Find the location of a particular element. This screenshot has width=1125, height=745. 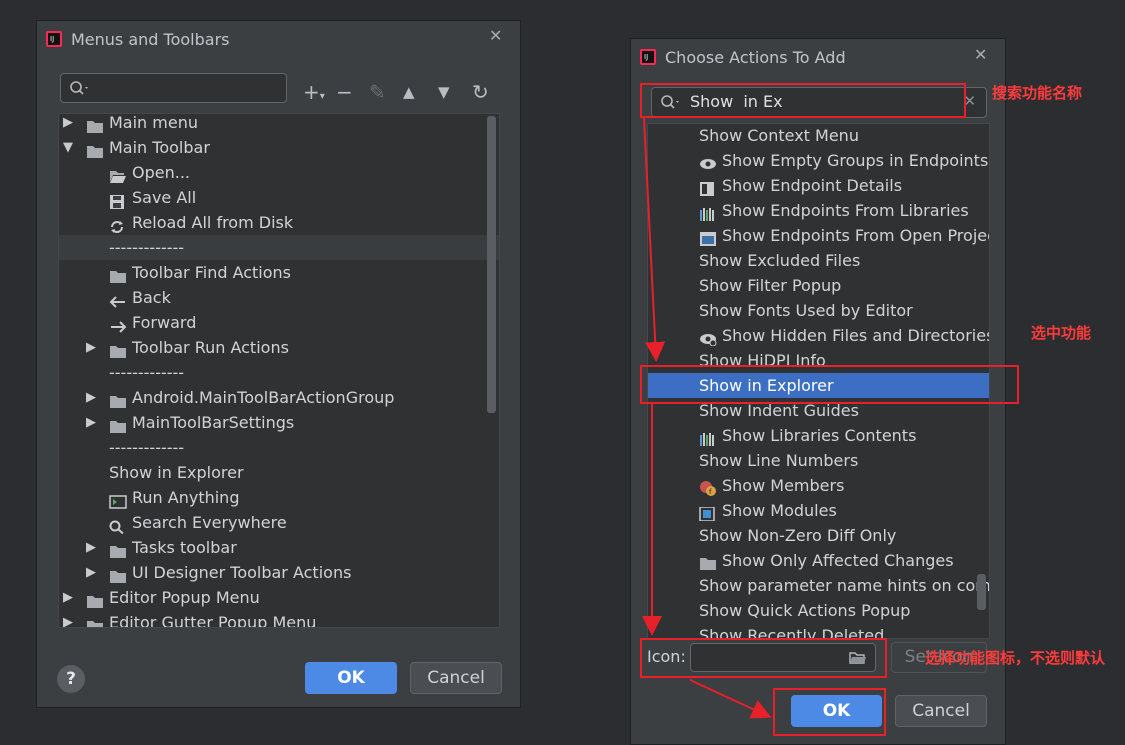

icon-annotation: 选择功能图标，不选则默认 is located at coordinates (1015, 658).